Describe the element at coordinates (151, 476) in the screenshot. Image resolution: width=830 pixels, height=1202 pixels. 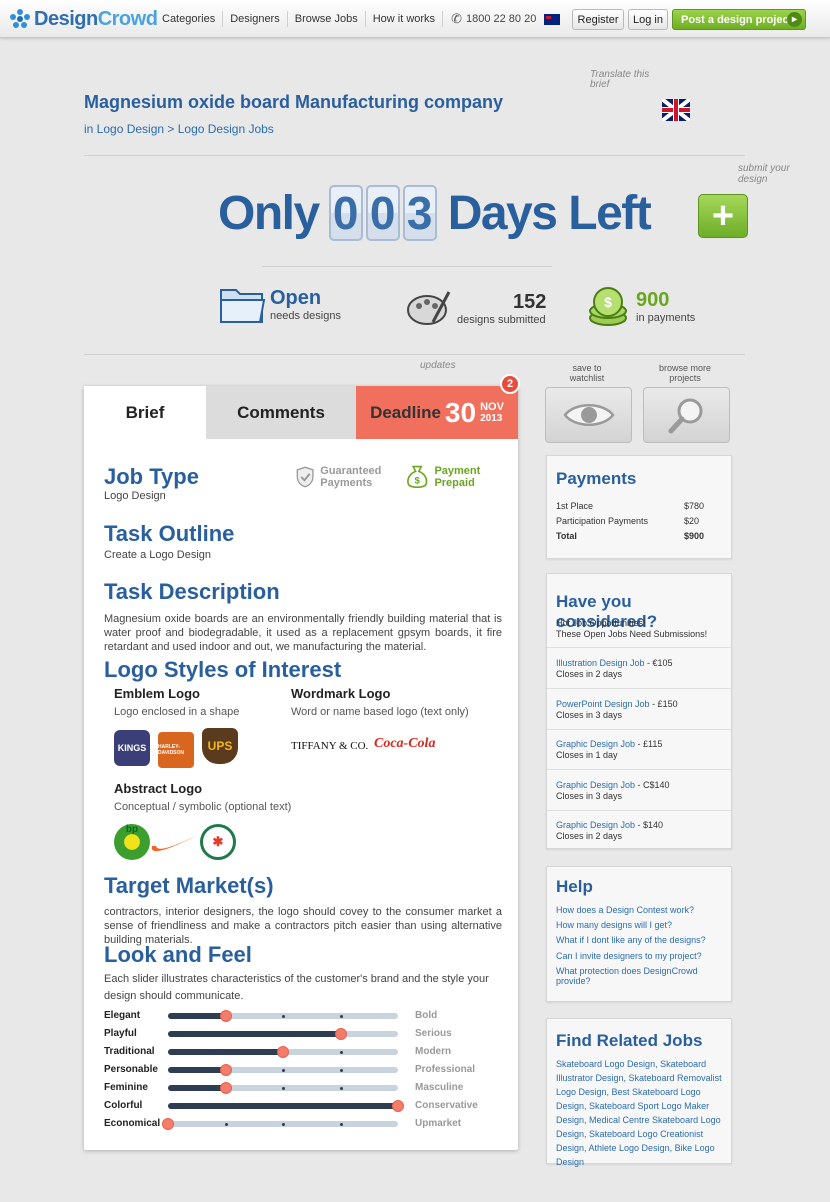
I see `job-type-heading: Job Type` at that location.